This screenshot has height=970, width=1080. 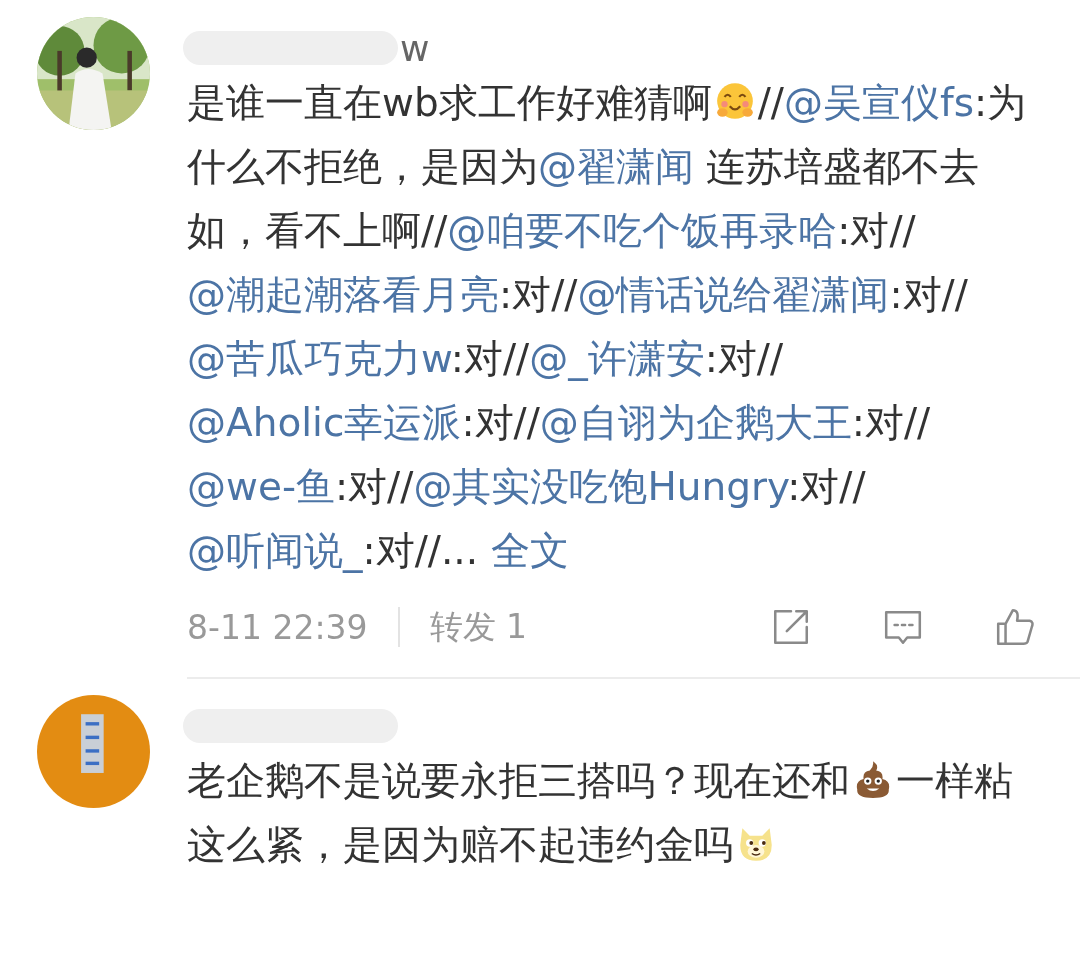 What do you see at coordinates (616, 166) in the screenshot?
I see `mention-link: @翟潇闻` at bounding box center [616, 166].